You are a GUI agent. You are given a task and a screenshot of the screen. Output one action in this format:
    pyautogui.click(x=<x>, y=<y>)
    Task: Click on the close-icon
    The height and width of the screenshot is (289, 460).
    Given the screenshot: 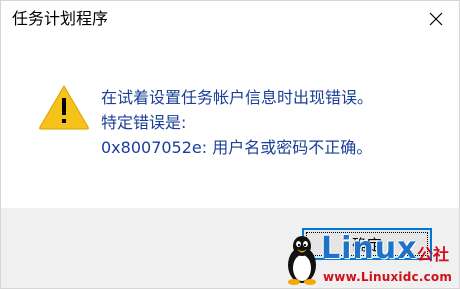 What is the action you would take?
    pyautogui.click(x=436, y=19)
    